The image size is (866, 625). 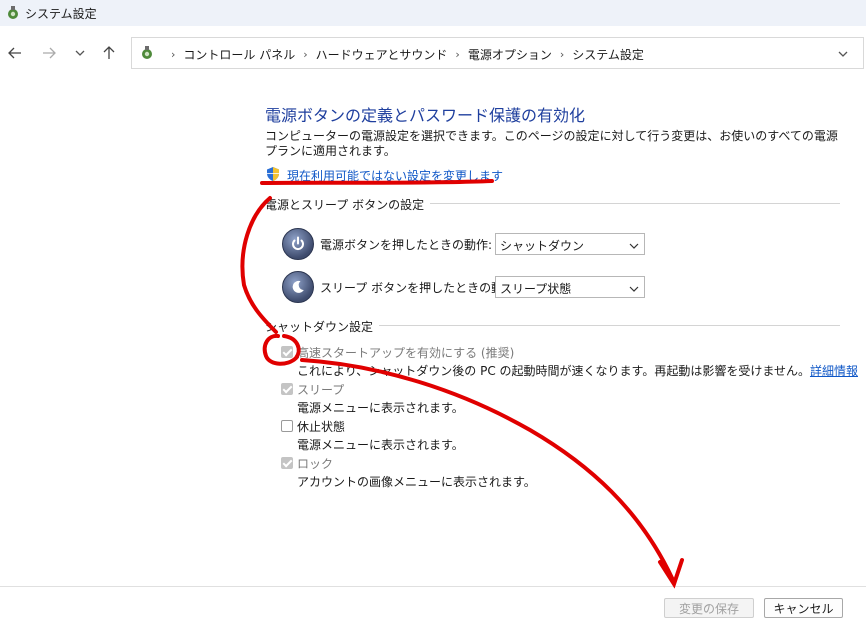 What do you see at coordinates (321, 390) in the screenshot?
I see `sleep-label: スリープ` at bounding box center [321, 390].